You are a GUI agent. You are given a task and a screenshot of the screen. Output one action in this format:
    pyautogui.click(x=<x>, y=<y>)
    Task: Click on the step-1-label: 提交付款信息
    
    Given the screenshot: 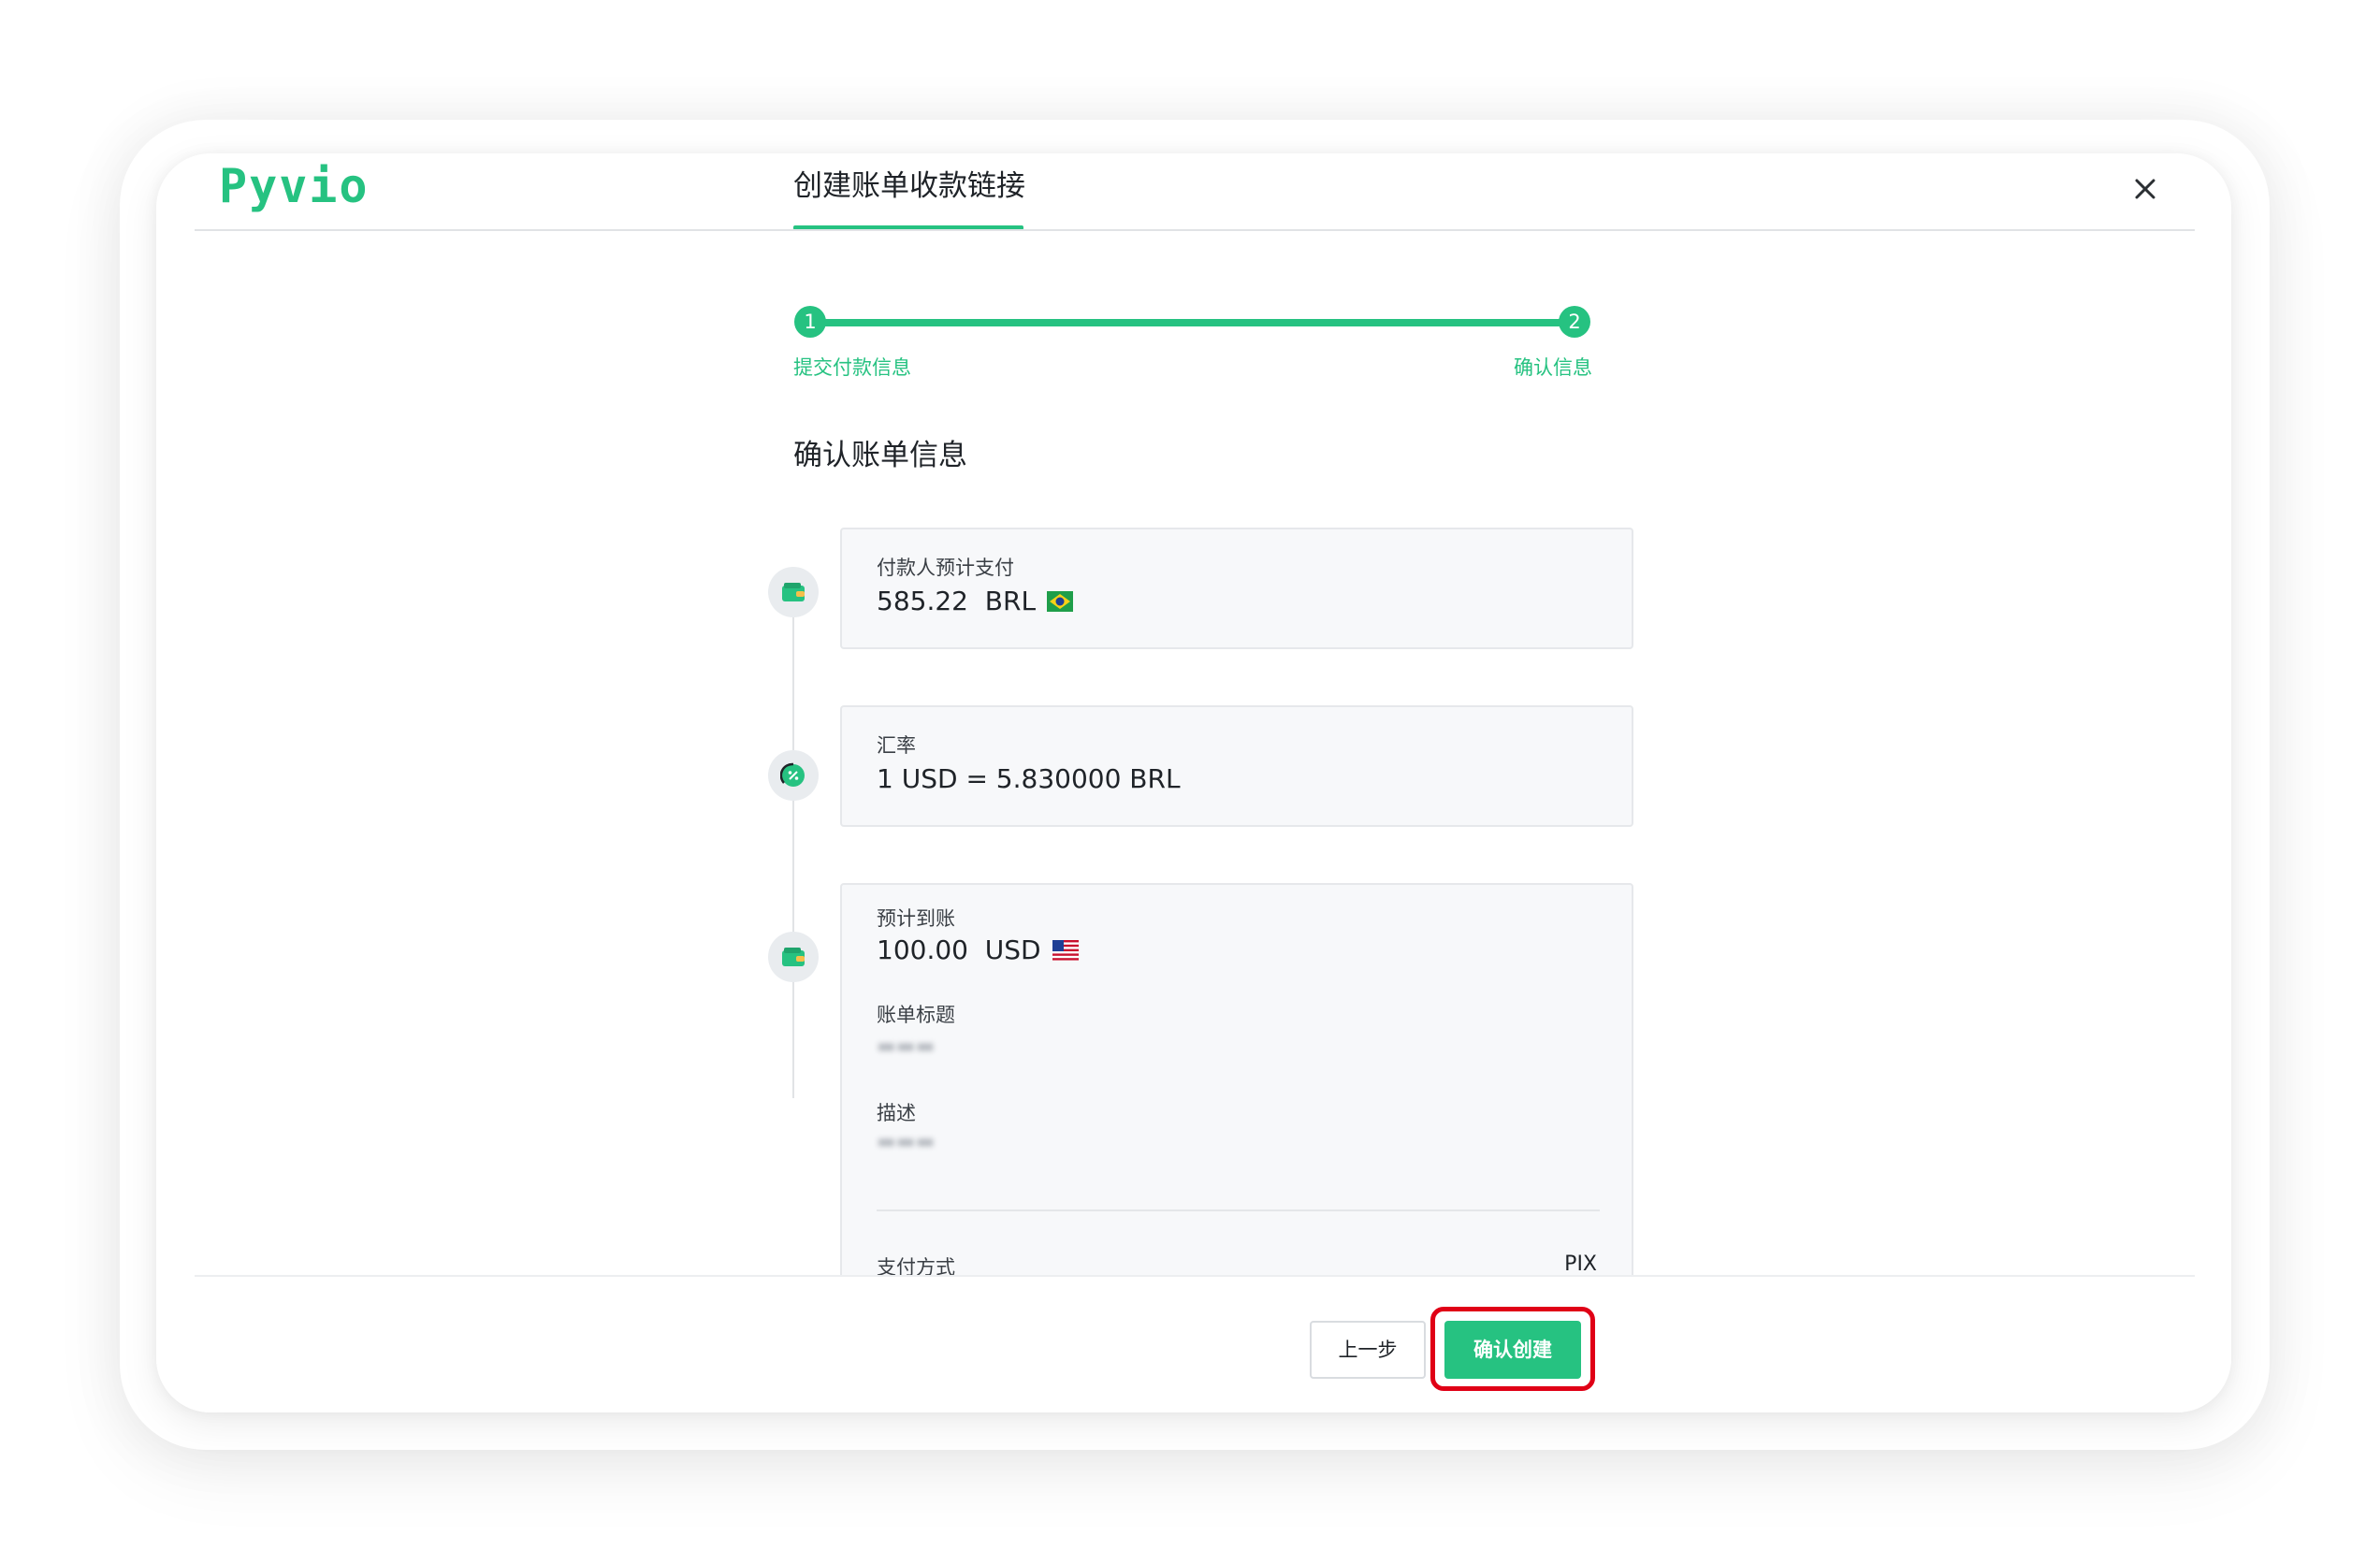 What is the action you would take?
    pyautogui.click(x=852, y=368)
    